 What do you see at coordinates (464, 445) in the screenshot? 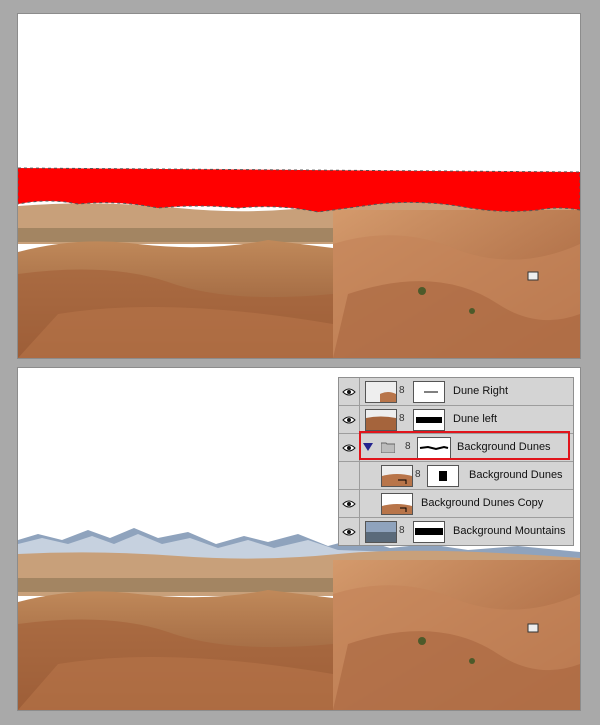
I see `selected-group-highlight` at bounding box center [464, 445].